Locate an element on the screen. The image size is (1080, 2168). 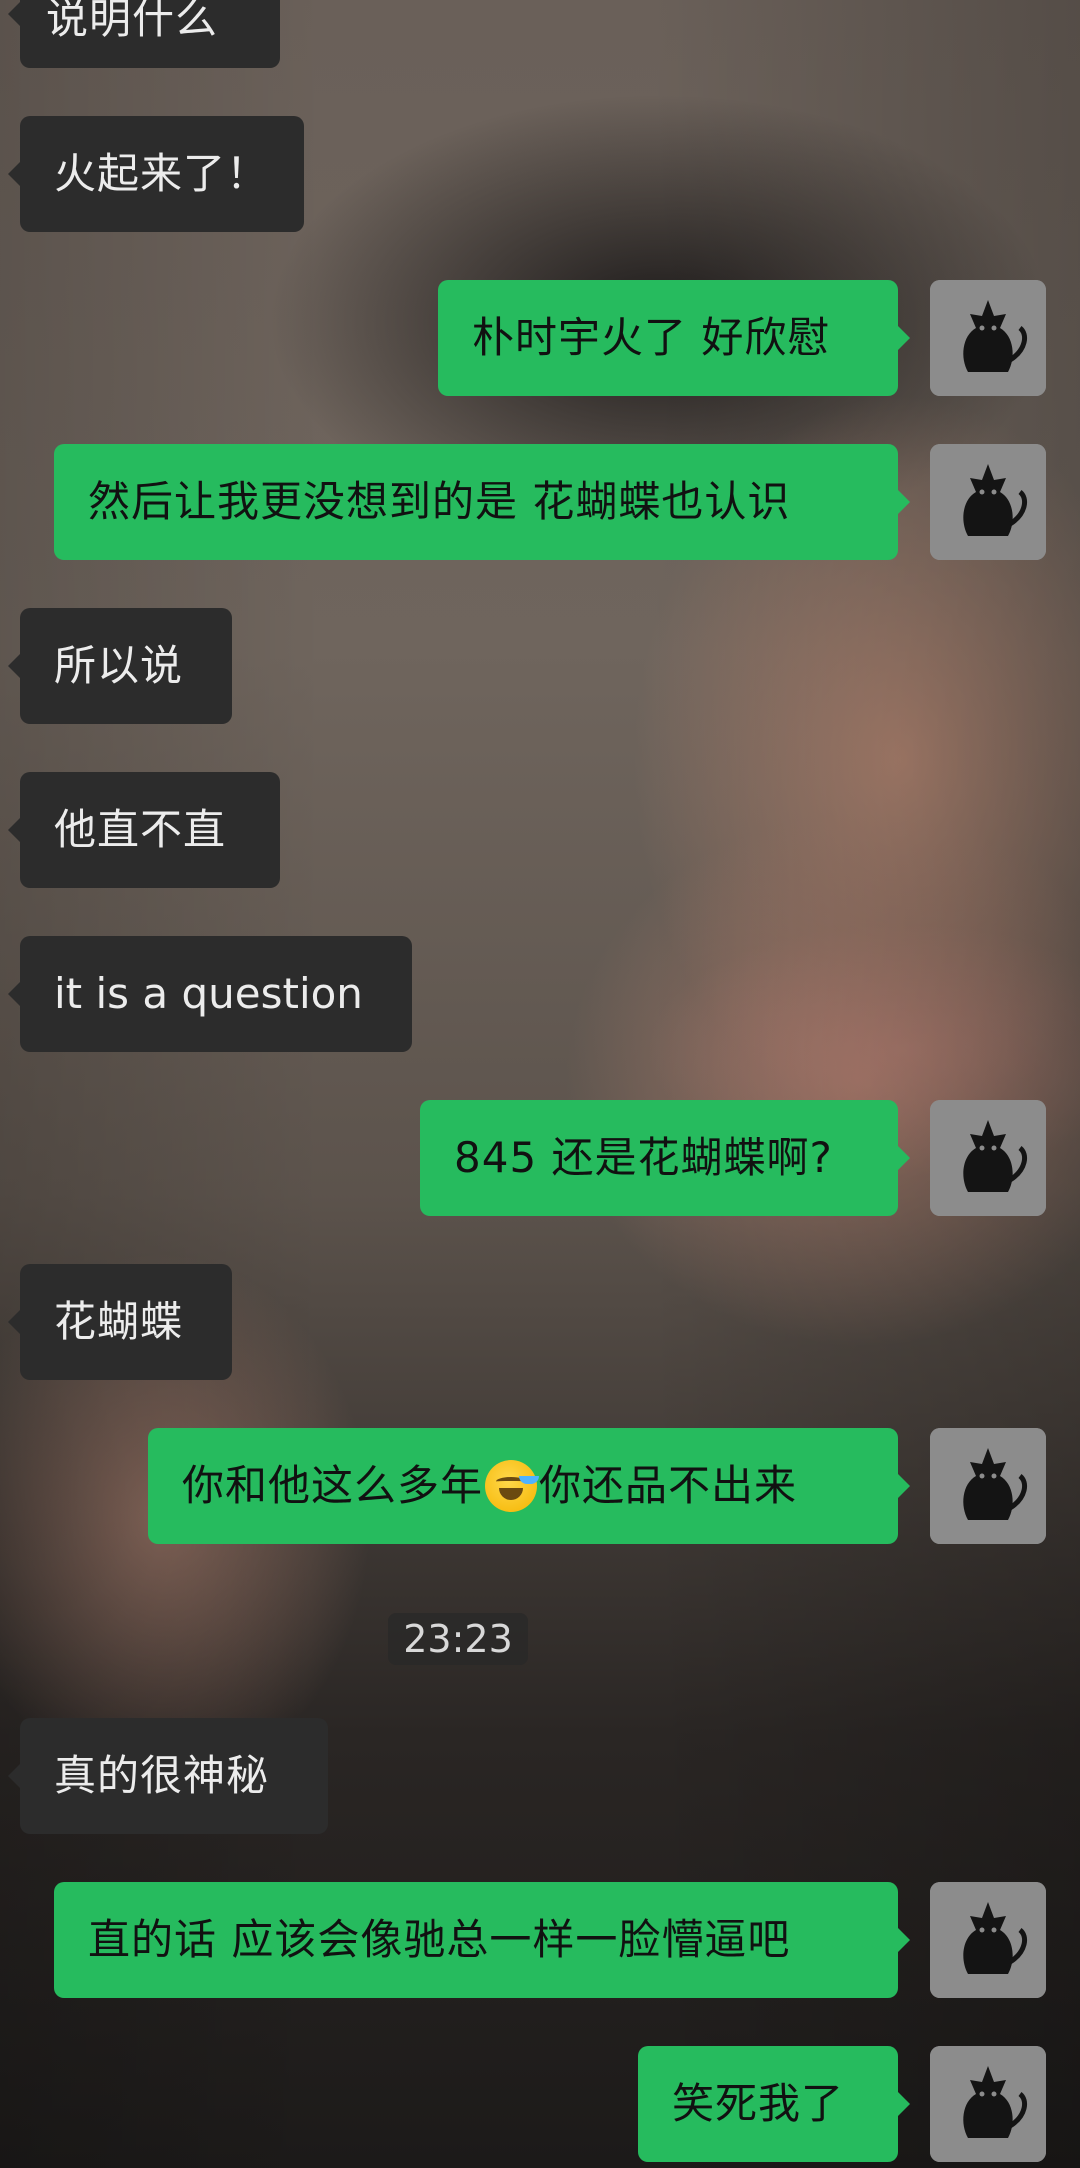
message-text: it is a question is located at coordinates (208, 993).